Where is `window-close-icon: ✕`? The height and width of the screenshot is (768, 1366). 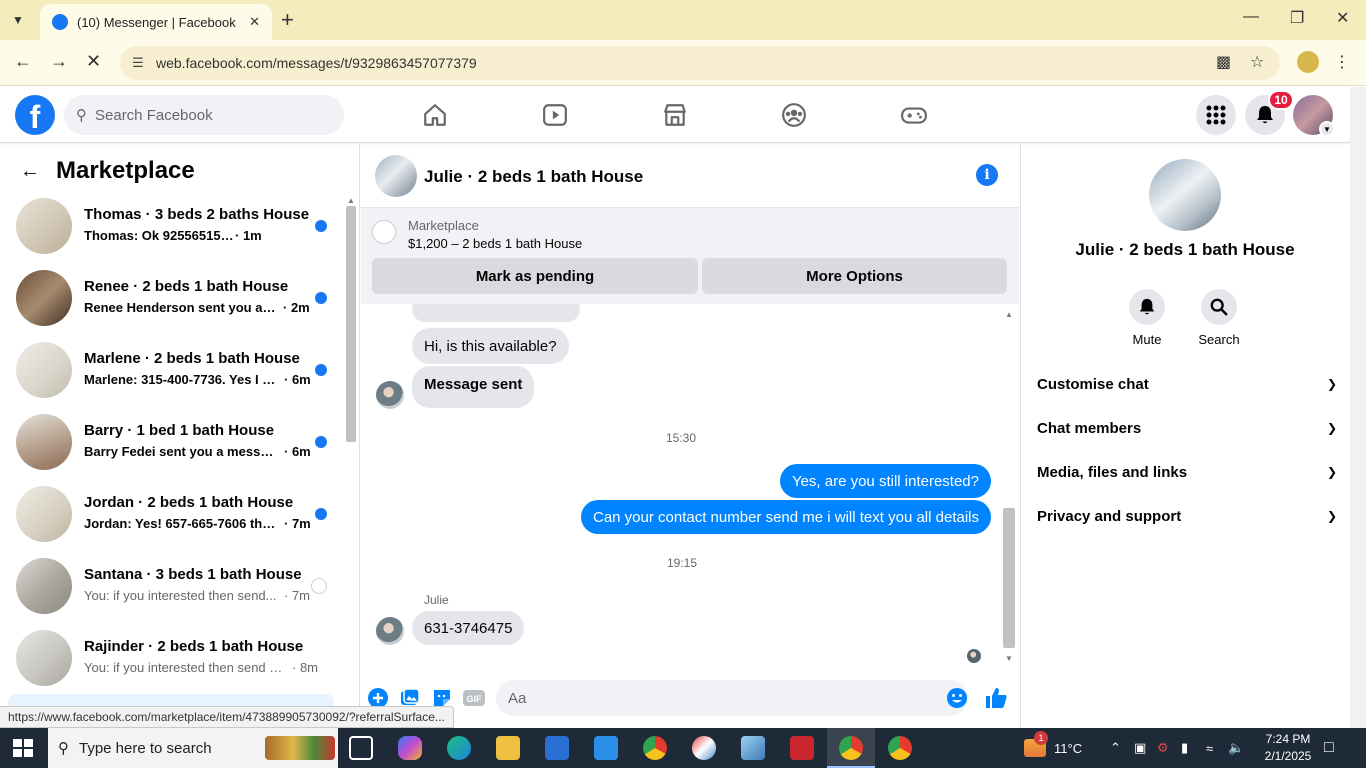 window-close-icon: ✕ is located at coordinates (1342, 18).